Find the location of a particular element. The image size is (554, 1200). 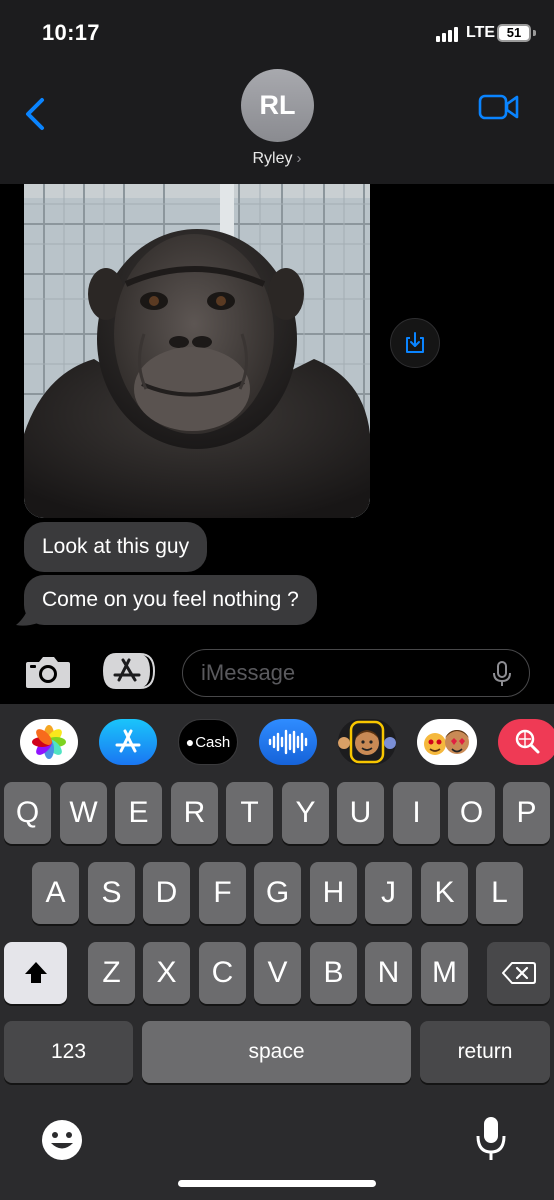

back-button is located at coordinates (37, 114).